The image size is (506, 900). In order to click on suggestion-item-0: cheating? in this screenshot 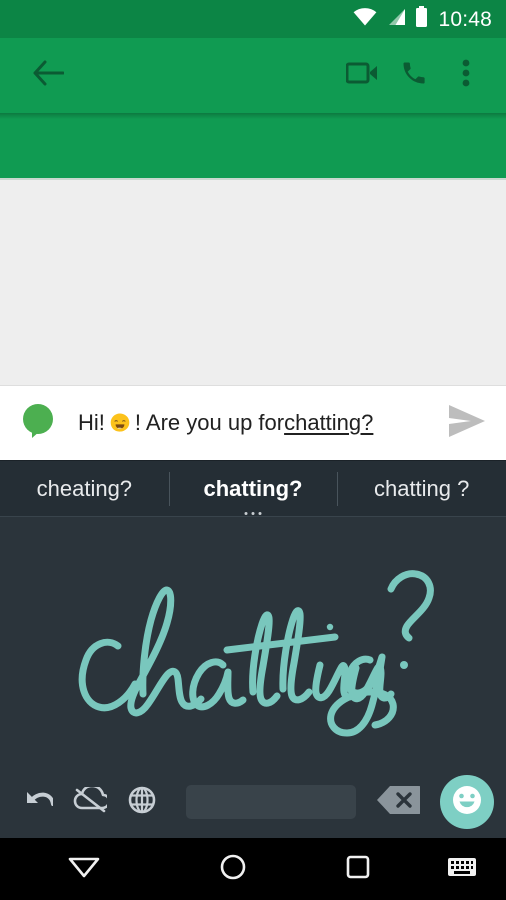, I will do `click(84, 489)`.